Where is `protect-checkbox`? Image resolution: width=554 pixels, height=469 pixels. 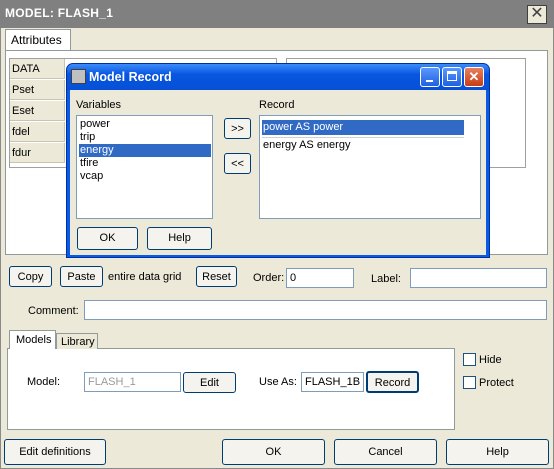 protect-checkbox is located at coordinates (469, 382).